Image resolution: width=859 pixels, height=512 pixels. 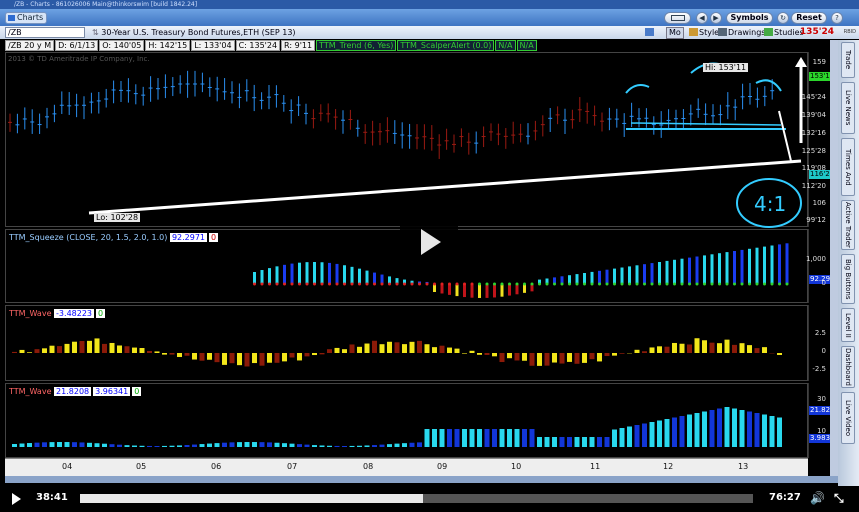 What do you see at coordinates (677, 18) in the screenshot?
I see `window-size-button` at bounding box center [677, 18].